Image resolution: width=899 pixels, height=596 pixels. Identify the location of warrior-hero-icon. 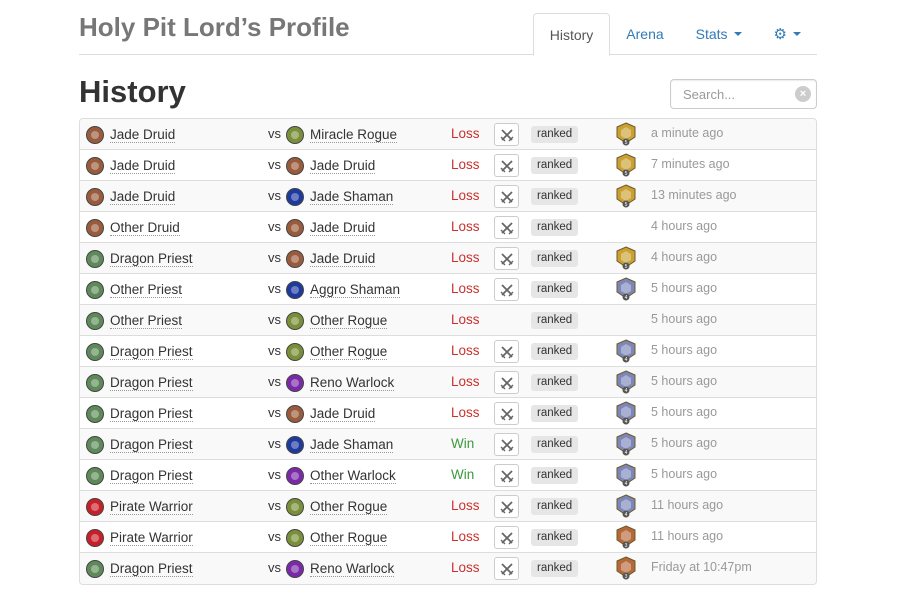
(95, 537).